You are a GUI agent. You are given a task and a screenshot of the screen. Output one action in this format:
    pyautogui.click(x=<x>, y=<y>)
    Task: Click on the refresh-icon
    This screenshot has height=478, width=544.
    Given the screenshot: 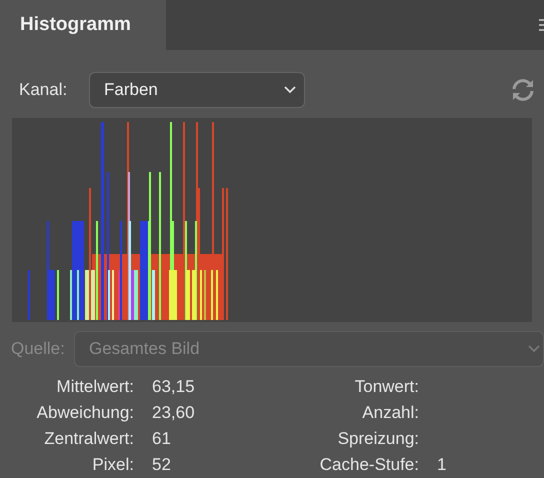 What is the action you would take?
    pyautogui.click(x=523, y=90)
    